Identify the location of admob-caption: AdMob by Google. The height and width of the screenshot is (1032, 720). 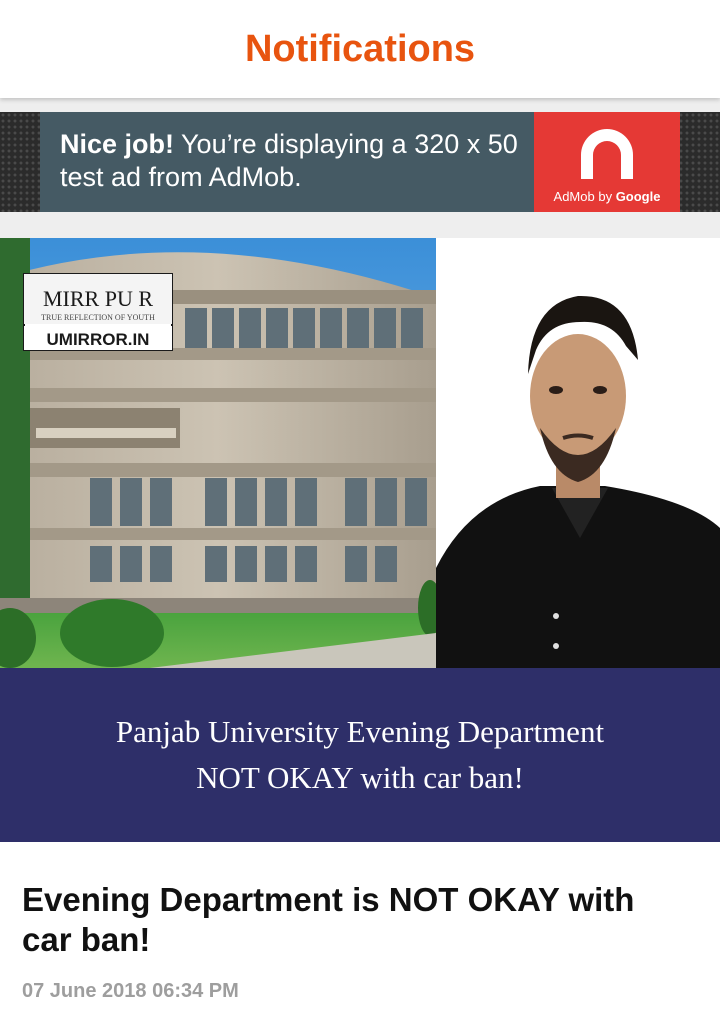
(607, 196).